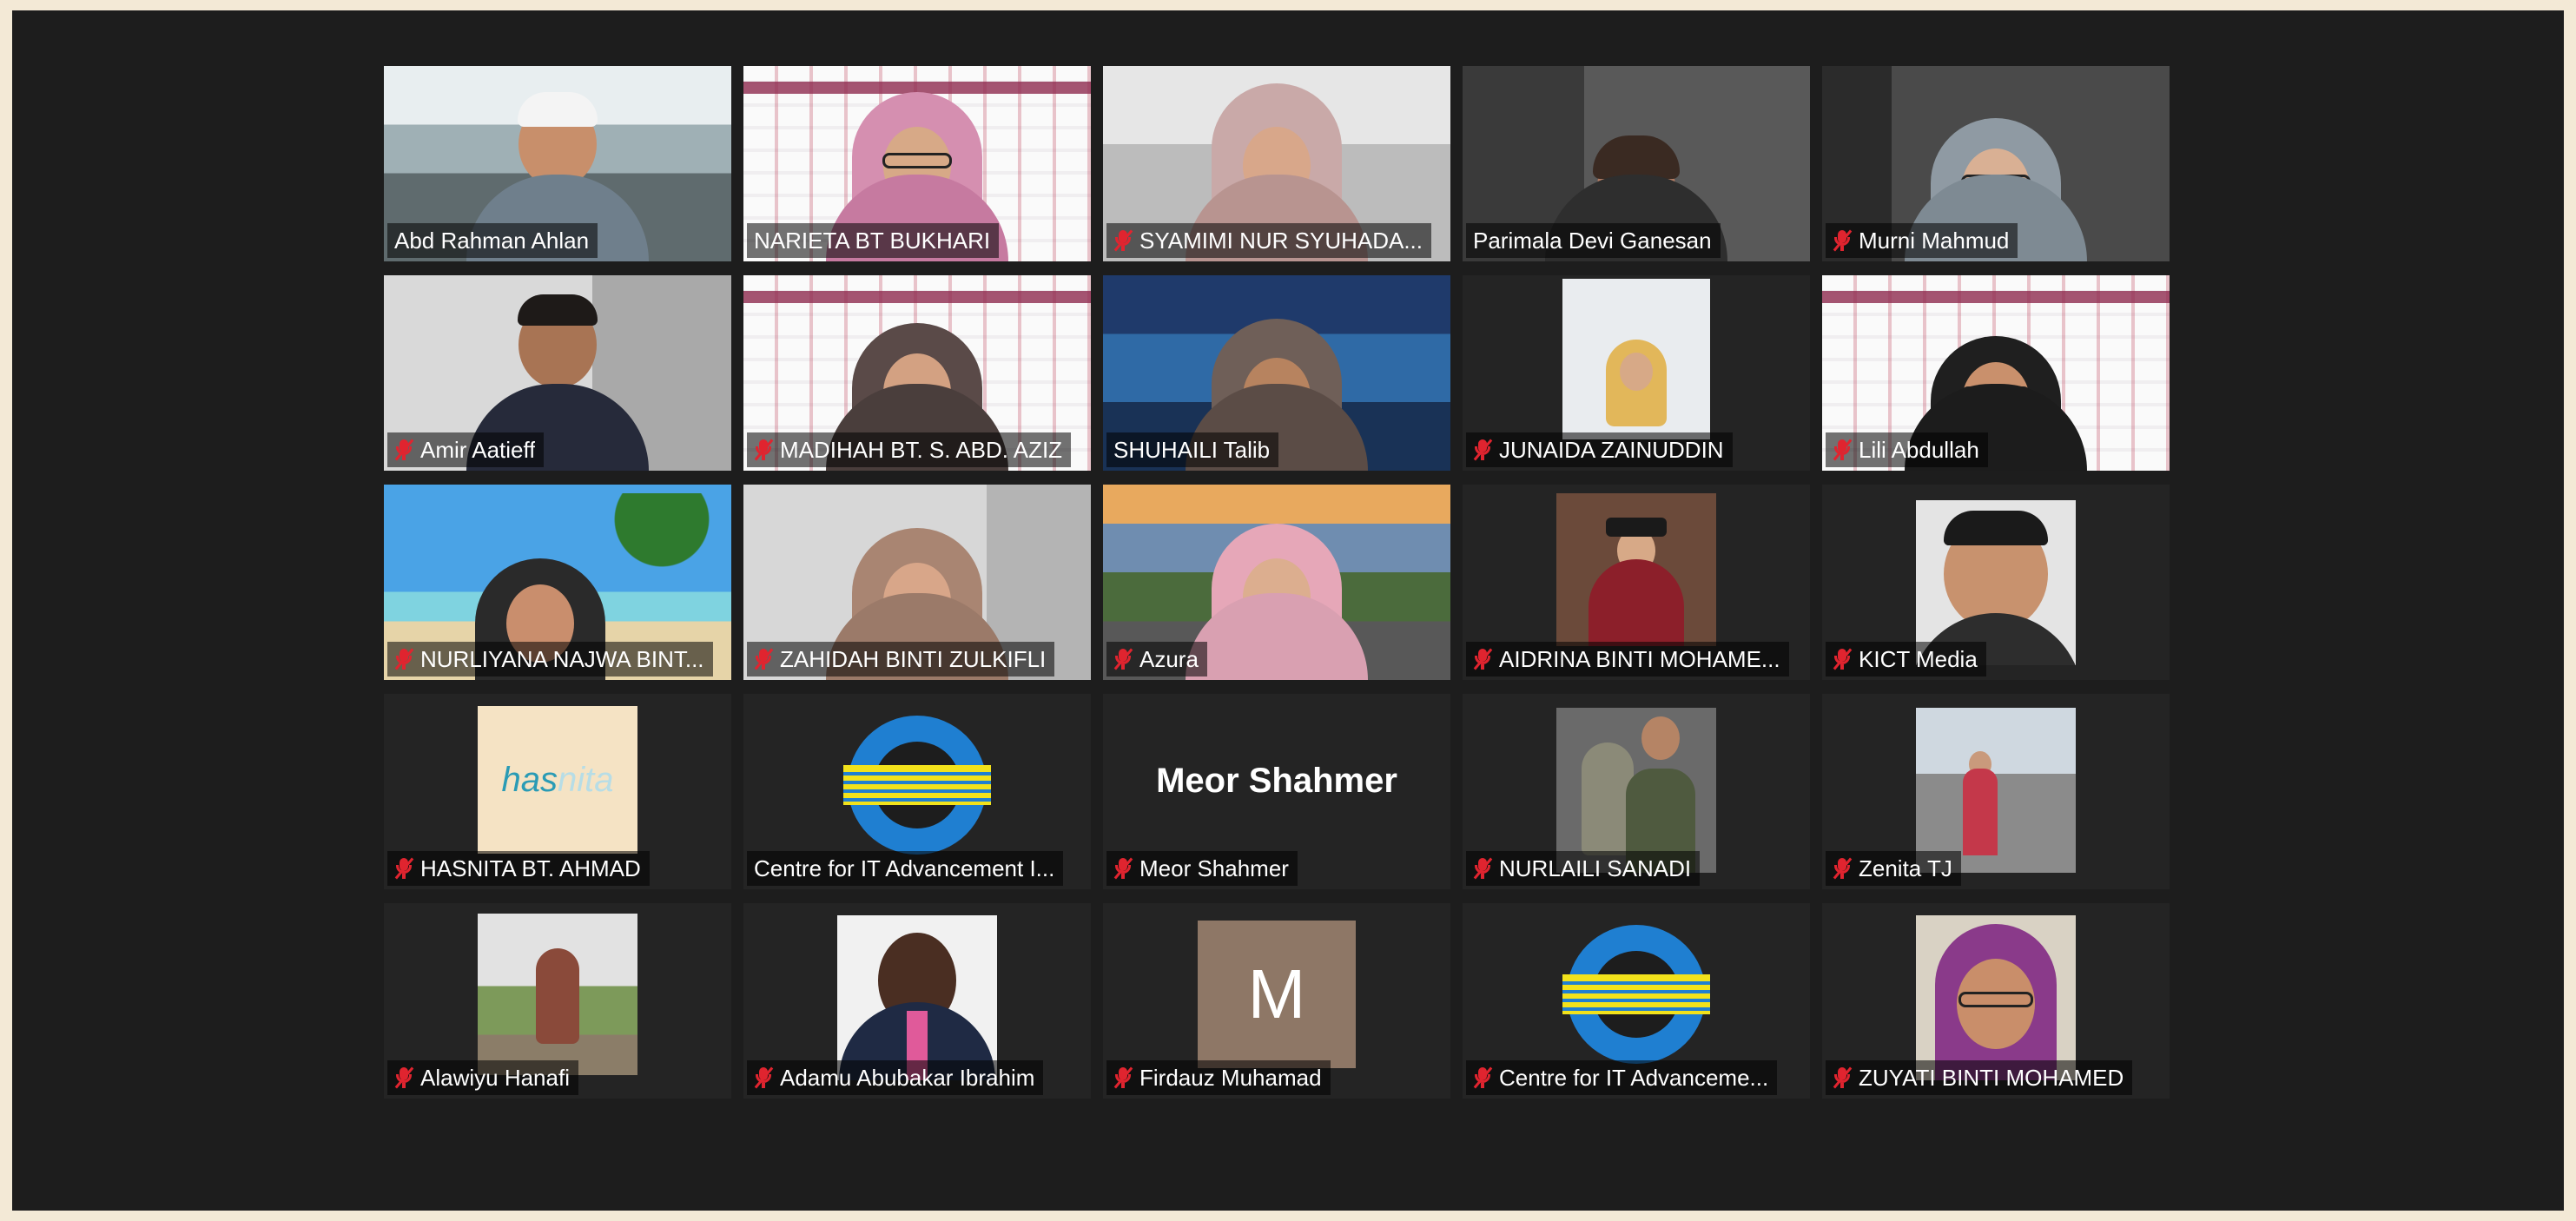 Image resolution: width=2576 pixels, height=1221 pixels. I want to click on participant-tile: ZUYATI BINTI MOHAMED, so click(1996, 1001).